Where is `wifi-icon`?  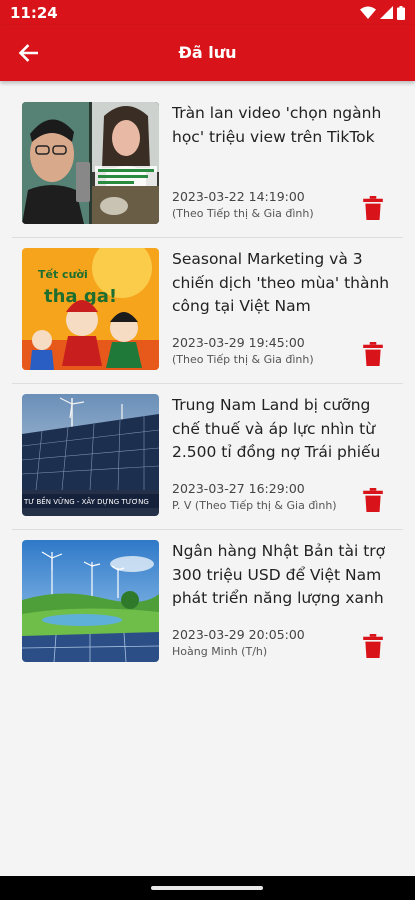 wifi-icon is located at coordinates (368, 12).